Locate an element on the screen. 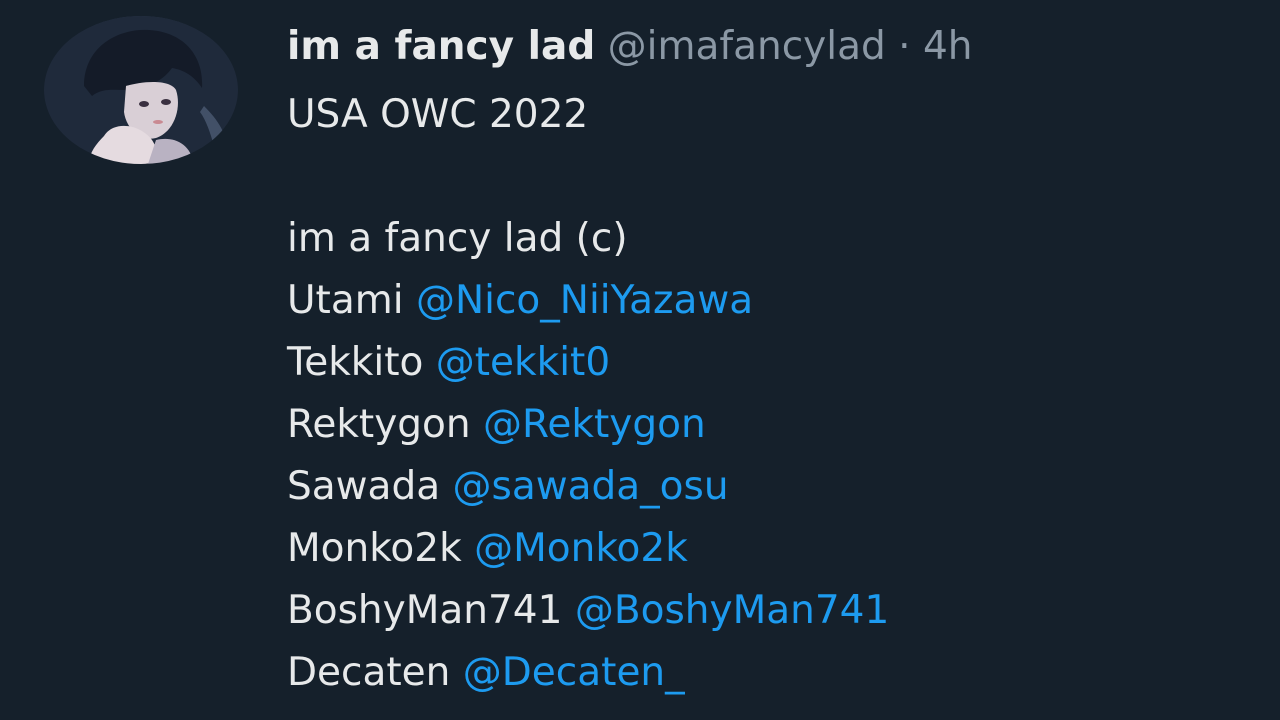 The image size is (1280, 720). tweet-timestamp: 4h is located at coordinates (948, 46).